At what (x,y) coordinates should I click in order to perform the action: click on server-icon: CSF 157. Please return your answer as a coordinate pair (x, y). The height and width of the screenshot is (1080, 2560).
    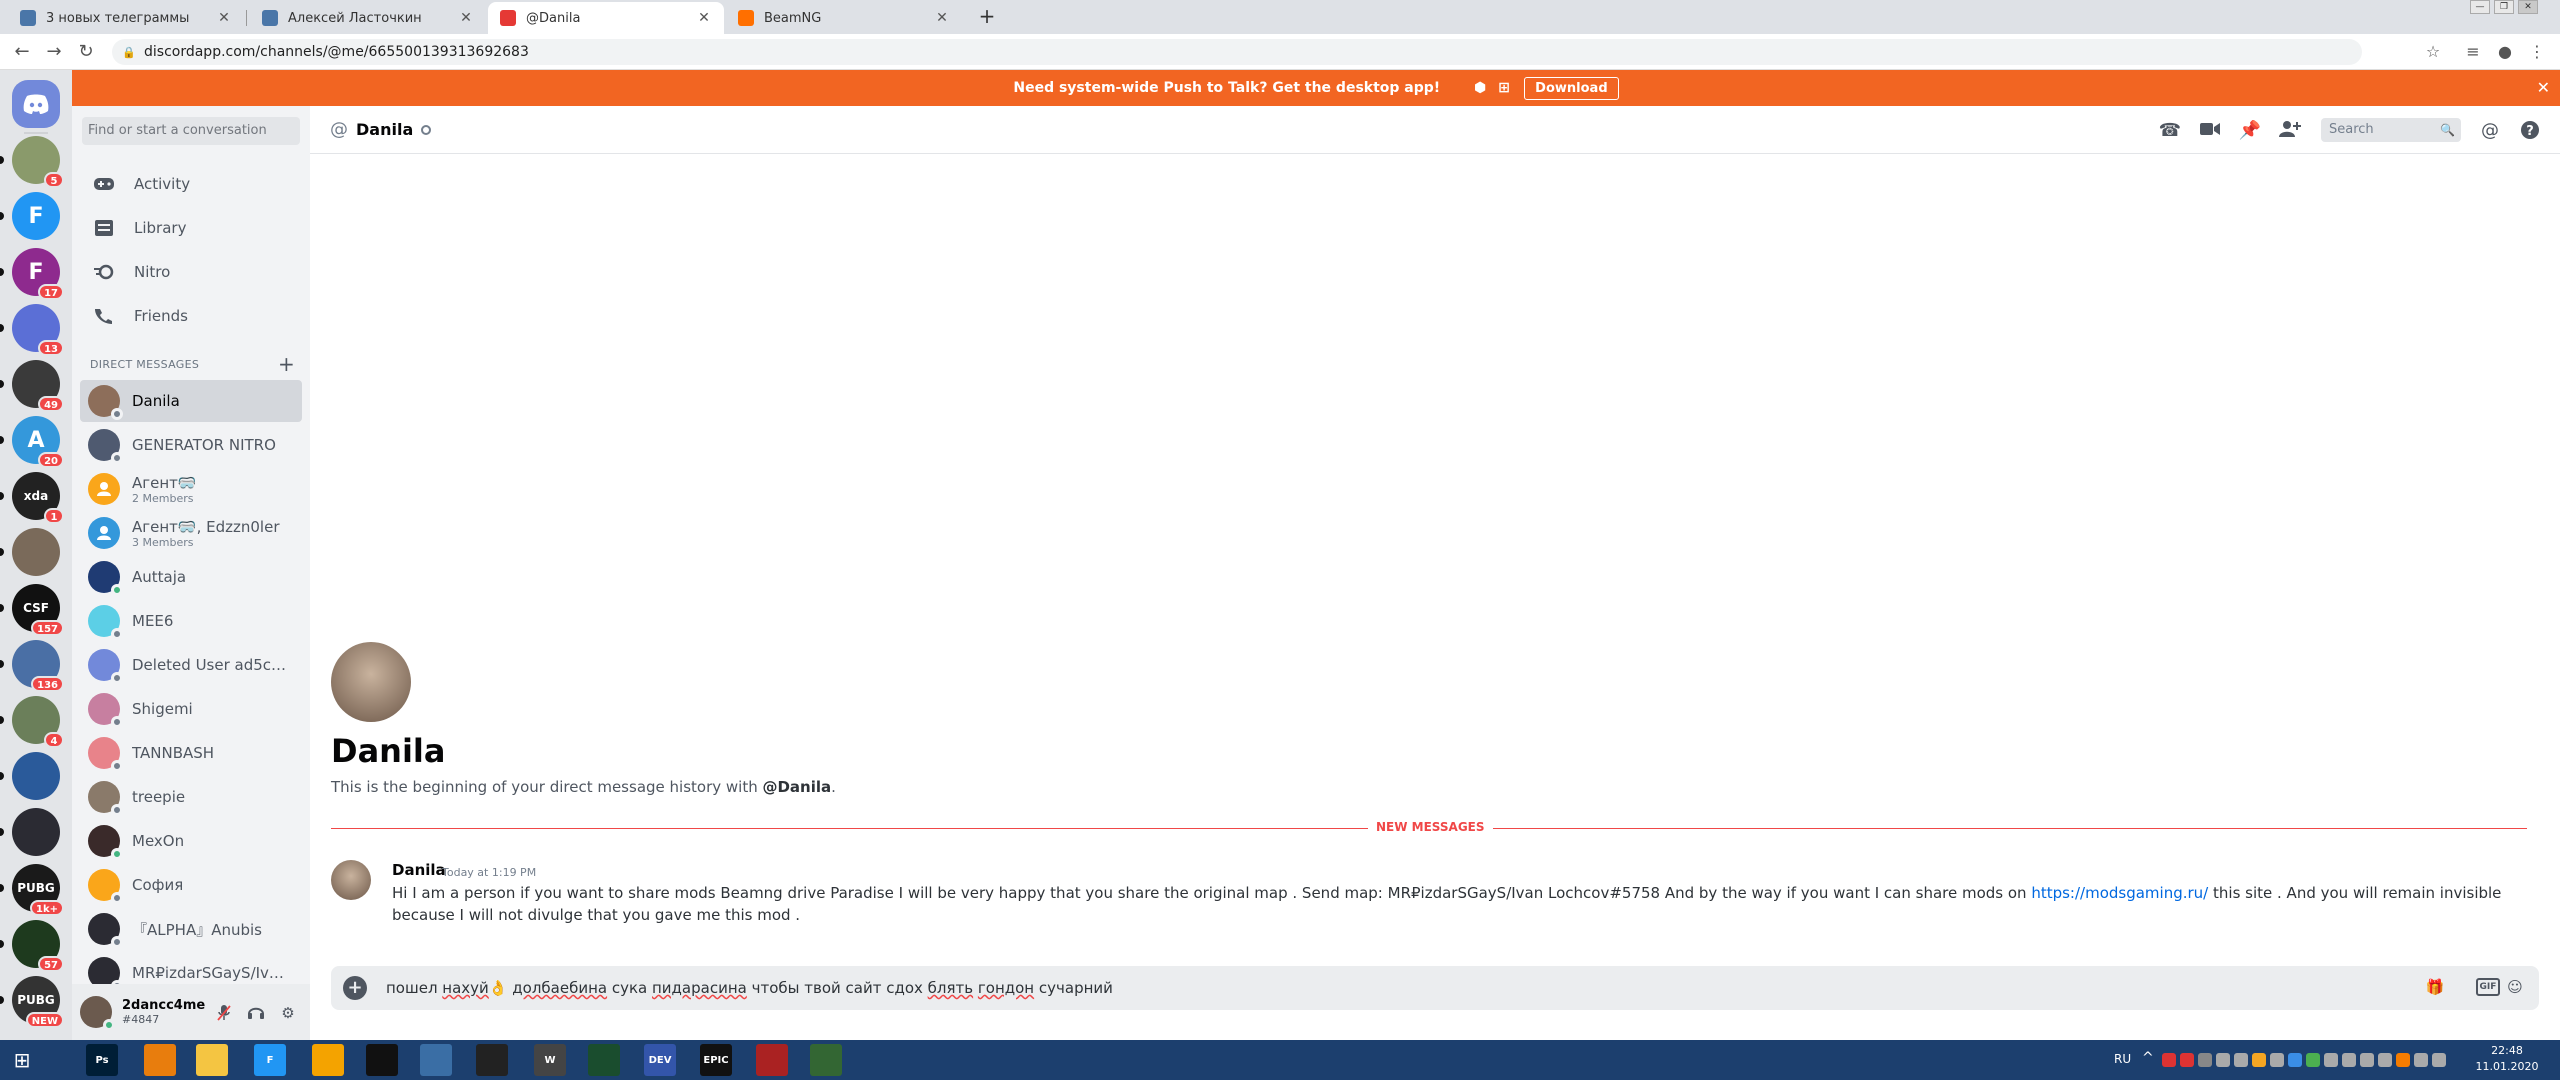
    Looking at the image, I should click on (38, 610).